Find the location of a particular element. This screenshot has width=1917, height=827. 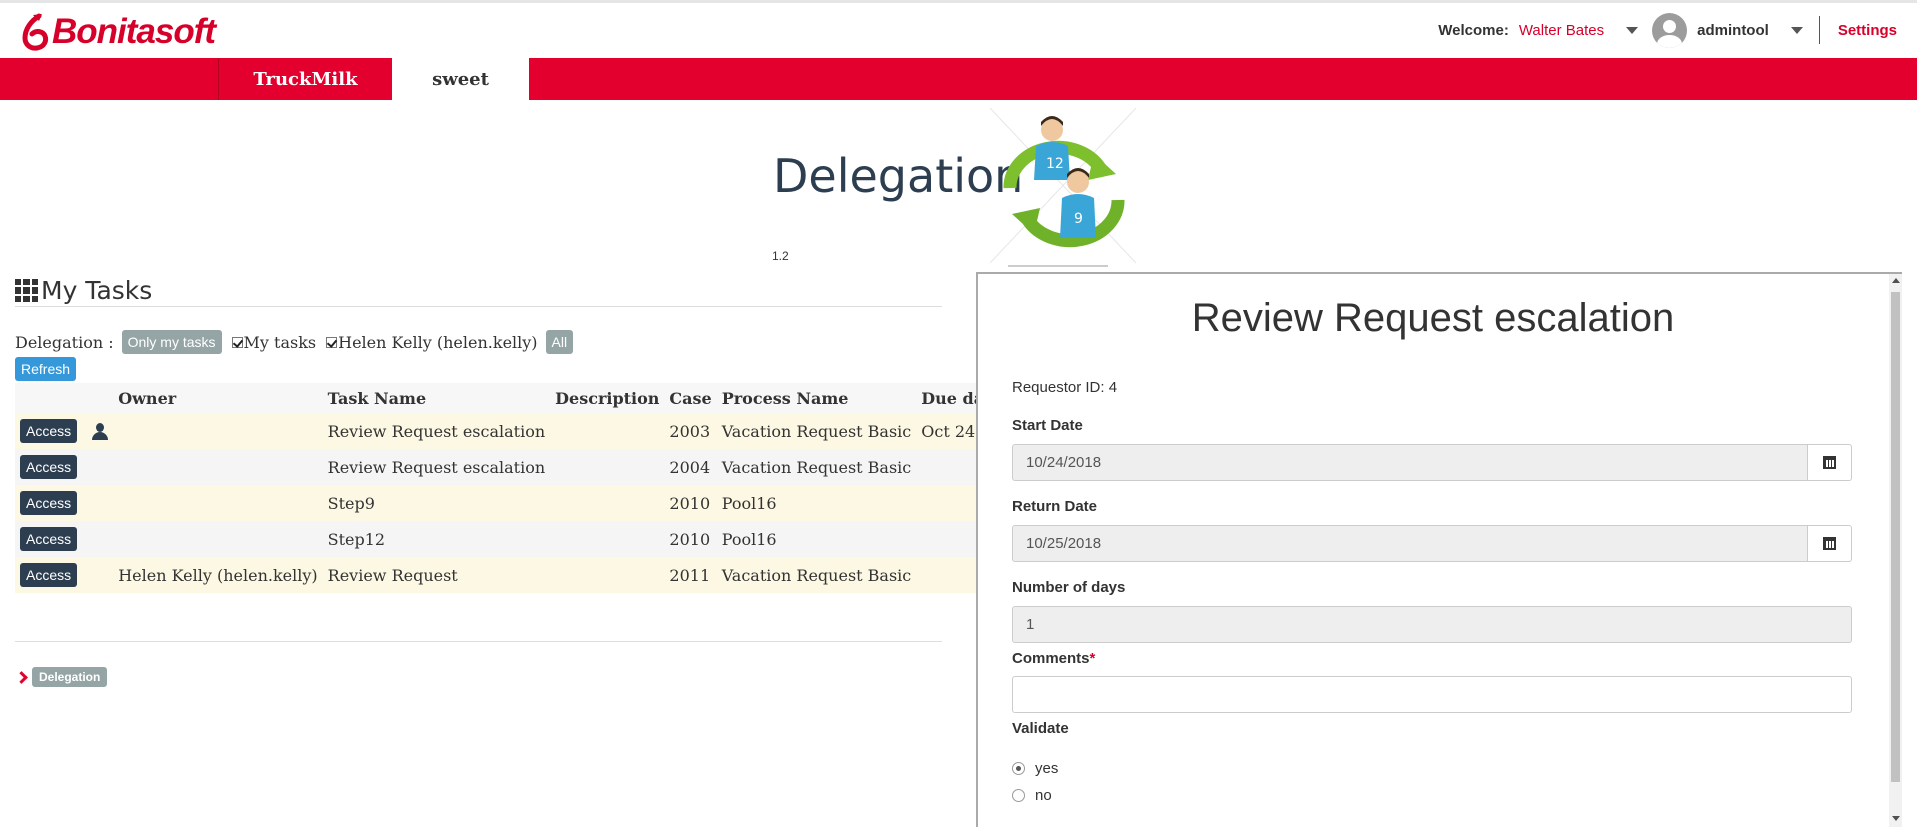

task-name-cell: Step9 is located at coordinates (436, 503).